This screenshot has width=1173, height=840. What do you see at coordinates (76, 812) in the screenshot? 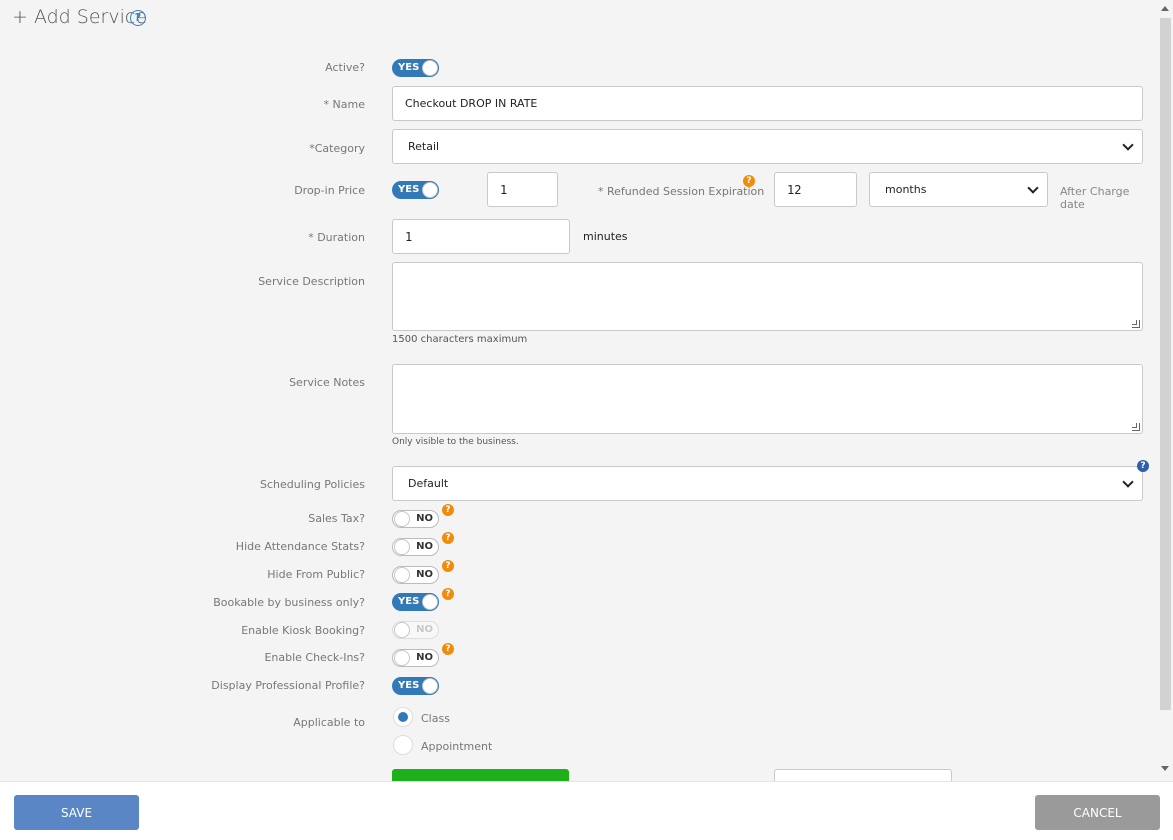
I see `save-button: SAVE` at bounding box center [76, 812].